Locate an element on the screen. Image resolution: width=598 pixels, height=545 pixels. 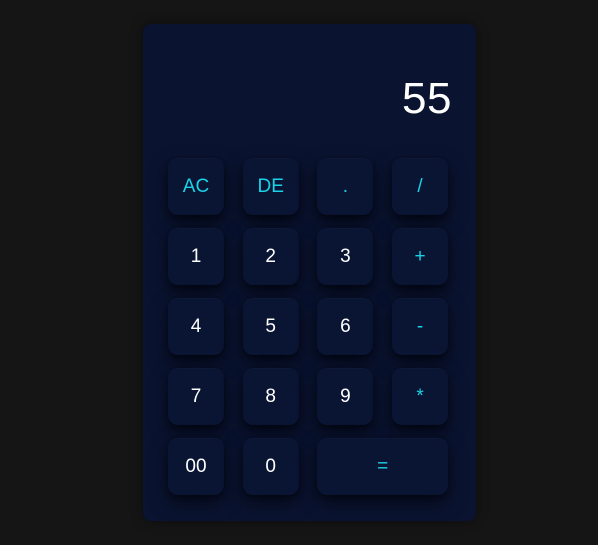
add-button: + is located at coordinates (420, 256).